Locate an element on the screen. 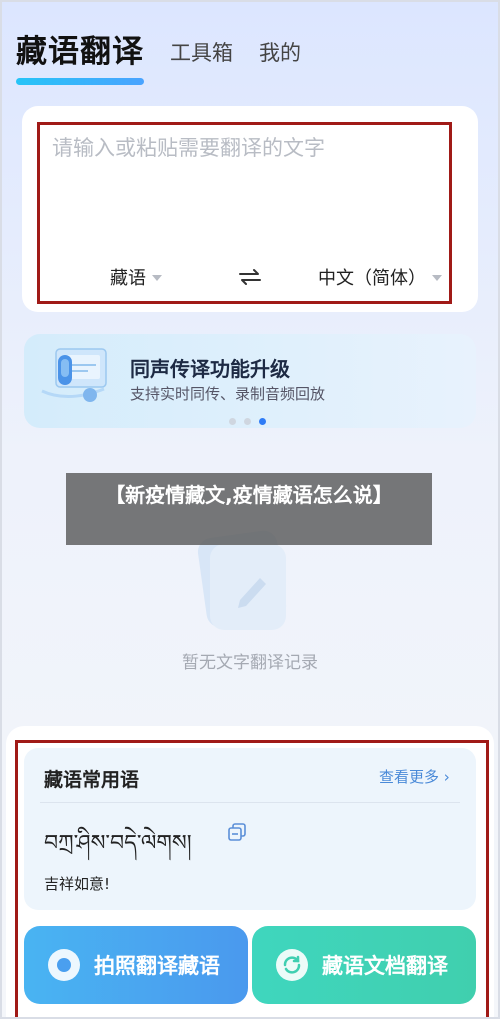  view-more-link: 查看更多 › is located at coordinates (414, 776).